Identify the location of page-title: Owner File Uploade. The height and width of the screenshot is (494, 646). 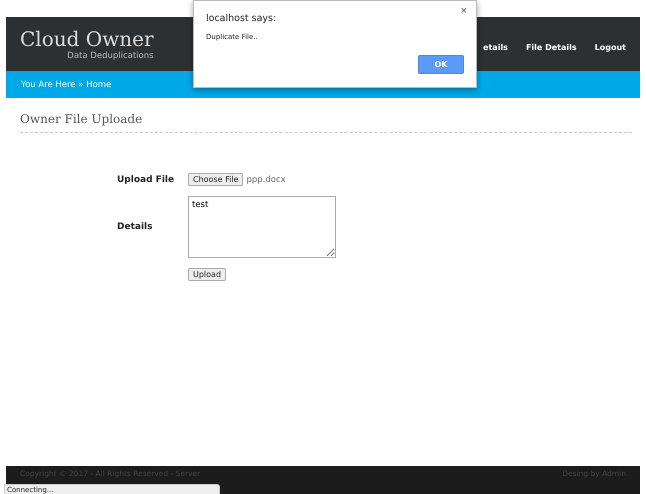
(326, 122).